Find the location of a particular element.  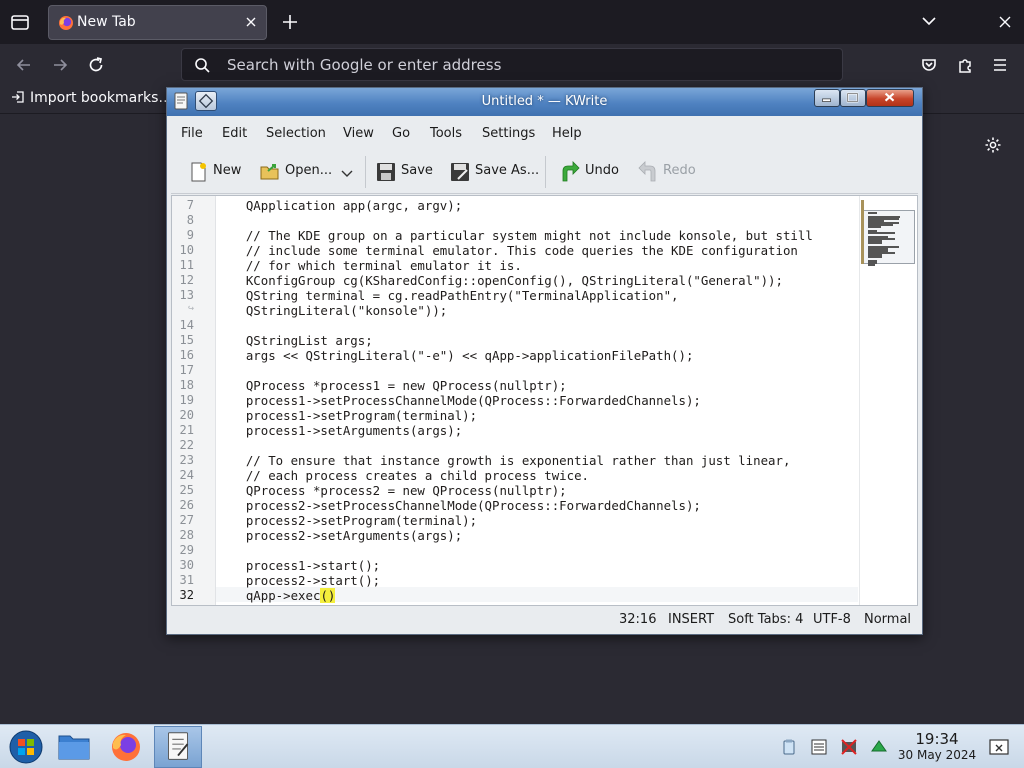

menu-help: Help is located at coordinates (567, 133).